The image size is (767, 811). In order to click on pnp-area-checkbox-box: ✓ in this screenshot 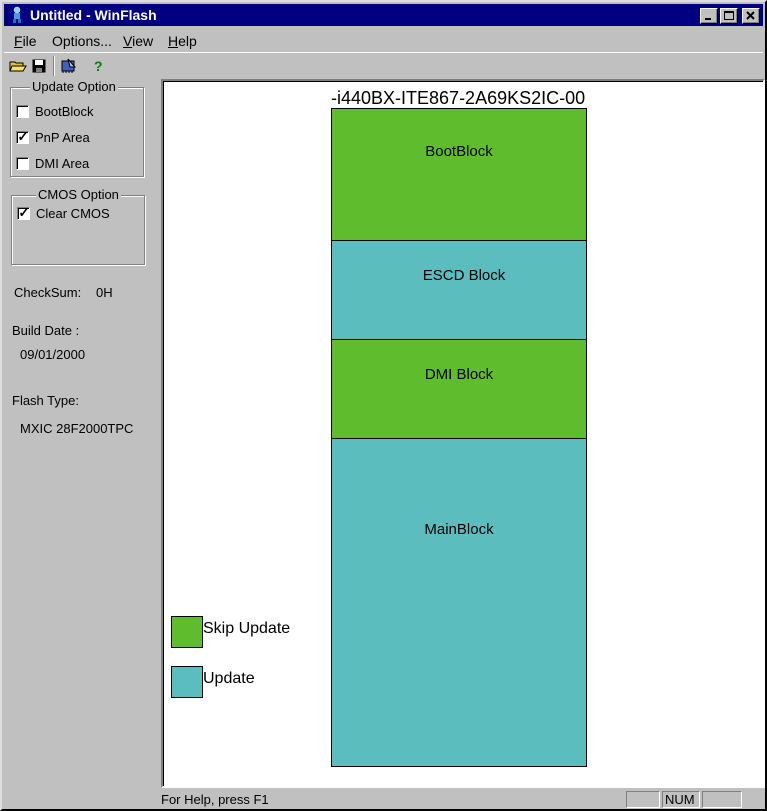, I will do `click(22, 136)`.